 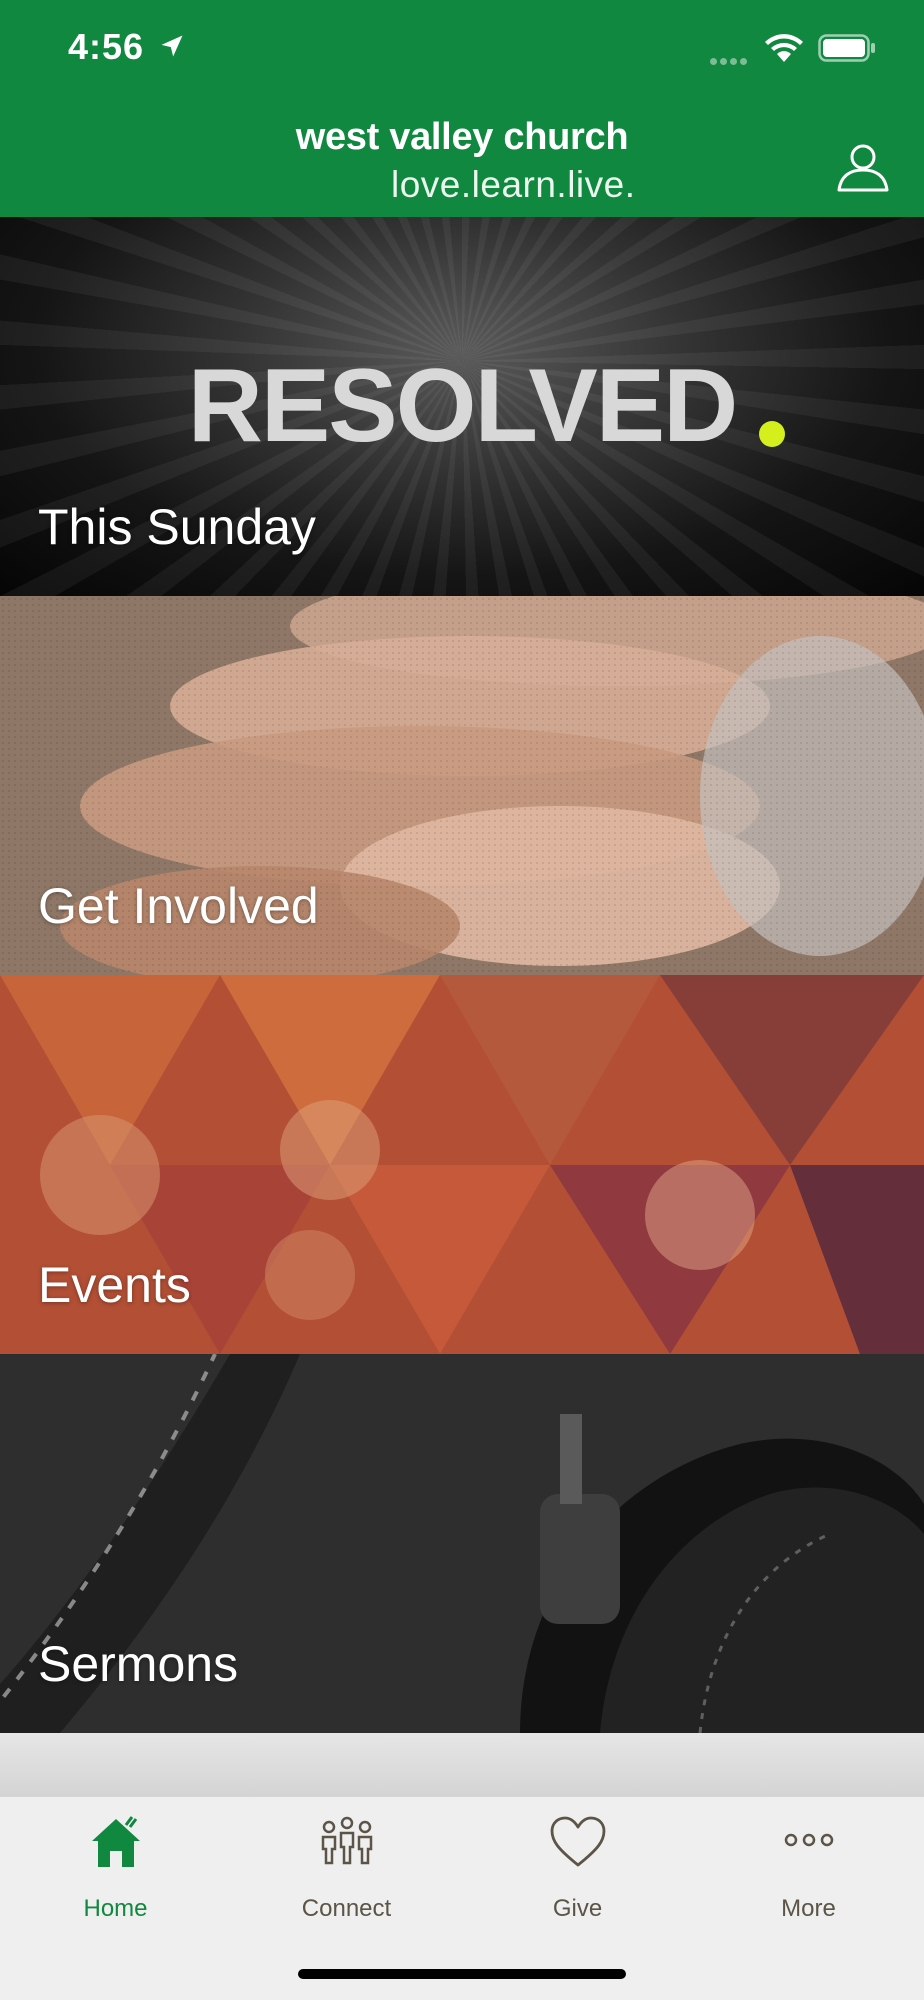 What do you see at coordinates (347, 1840) in the screenshot?
I see `people-icon` at bounding box center [347, 1840].